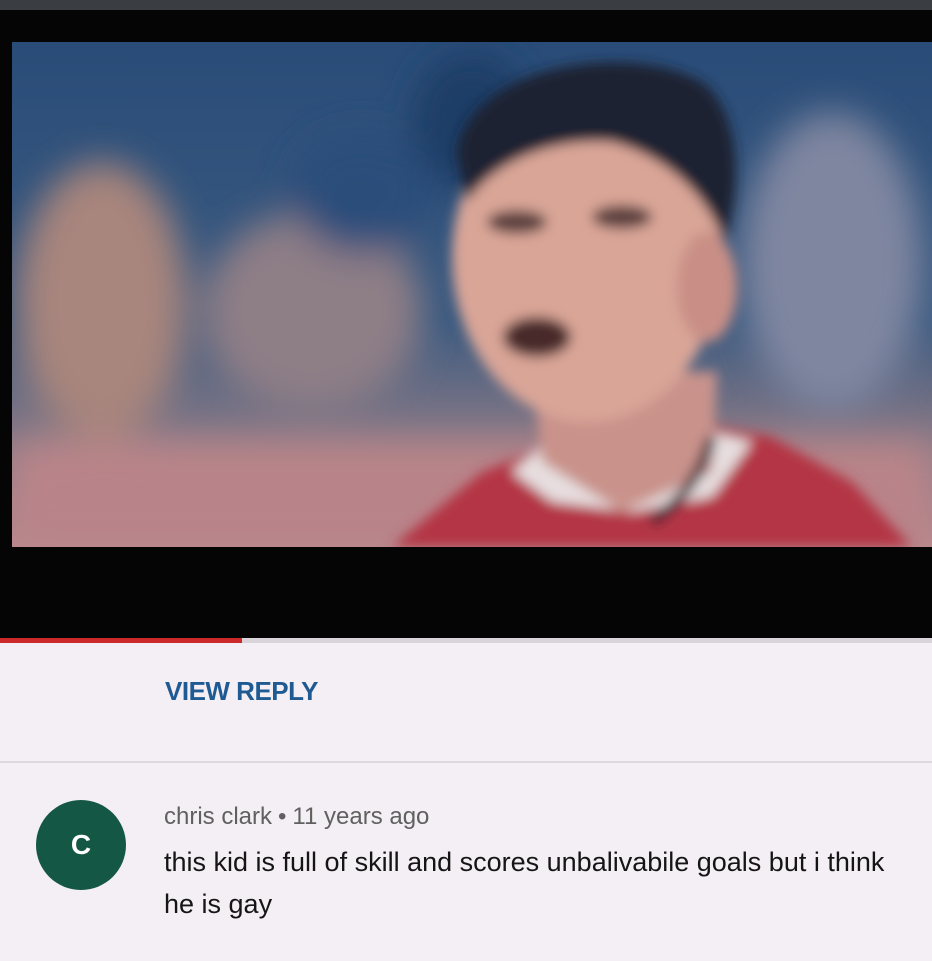 The width and height of the screenshot is (932, 961). I want to click on status-bar, so click(466, 5).